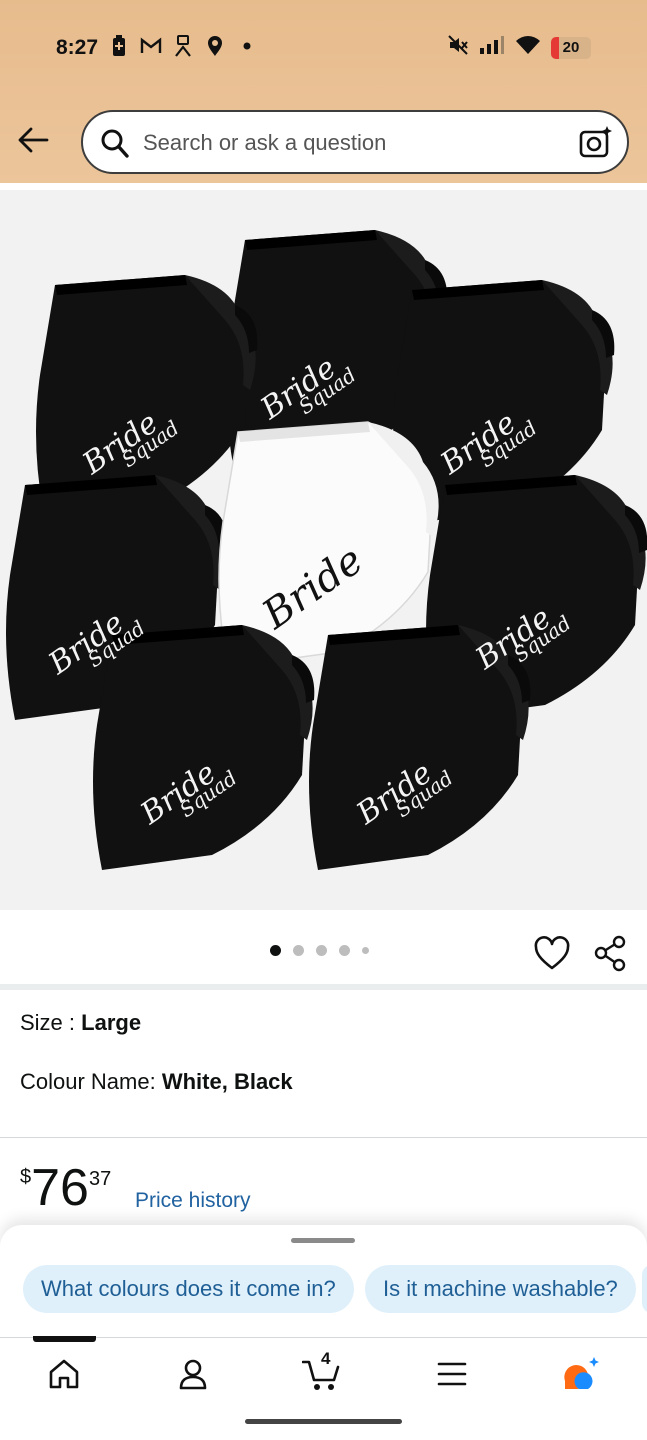  Describe the element at coordinates (596, 144) in the screenshot. I see `camera-search-icon` at that location.